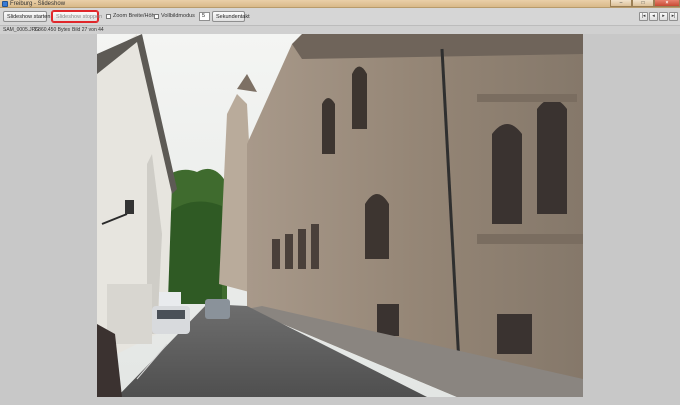 The width and height of the screenshot is (680, 405). What do you see at coordinates (38, 4) in the screenshot?
I see `window-title: Freiburg - Slideshow` at bounding box center [38, 4].